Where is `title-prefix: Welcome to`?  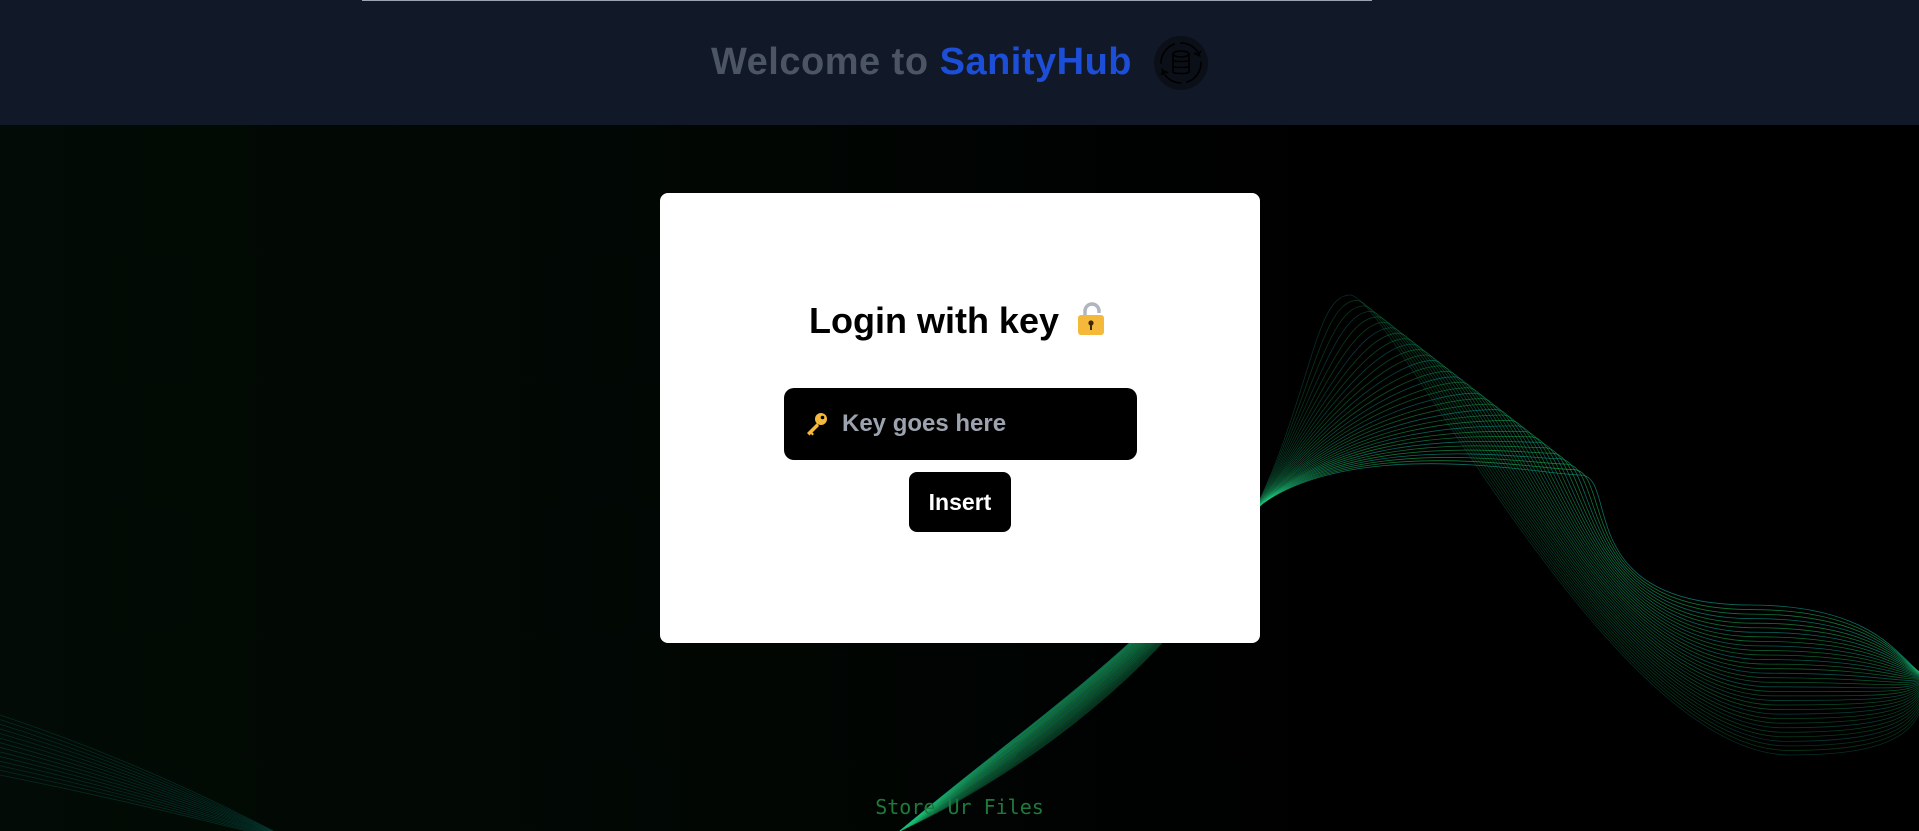 title-prefix: Welcome to is located at coordinates (825, 62).